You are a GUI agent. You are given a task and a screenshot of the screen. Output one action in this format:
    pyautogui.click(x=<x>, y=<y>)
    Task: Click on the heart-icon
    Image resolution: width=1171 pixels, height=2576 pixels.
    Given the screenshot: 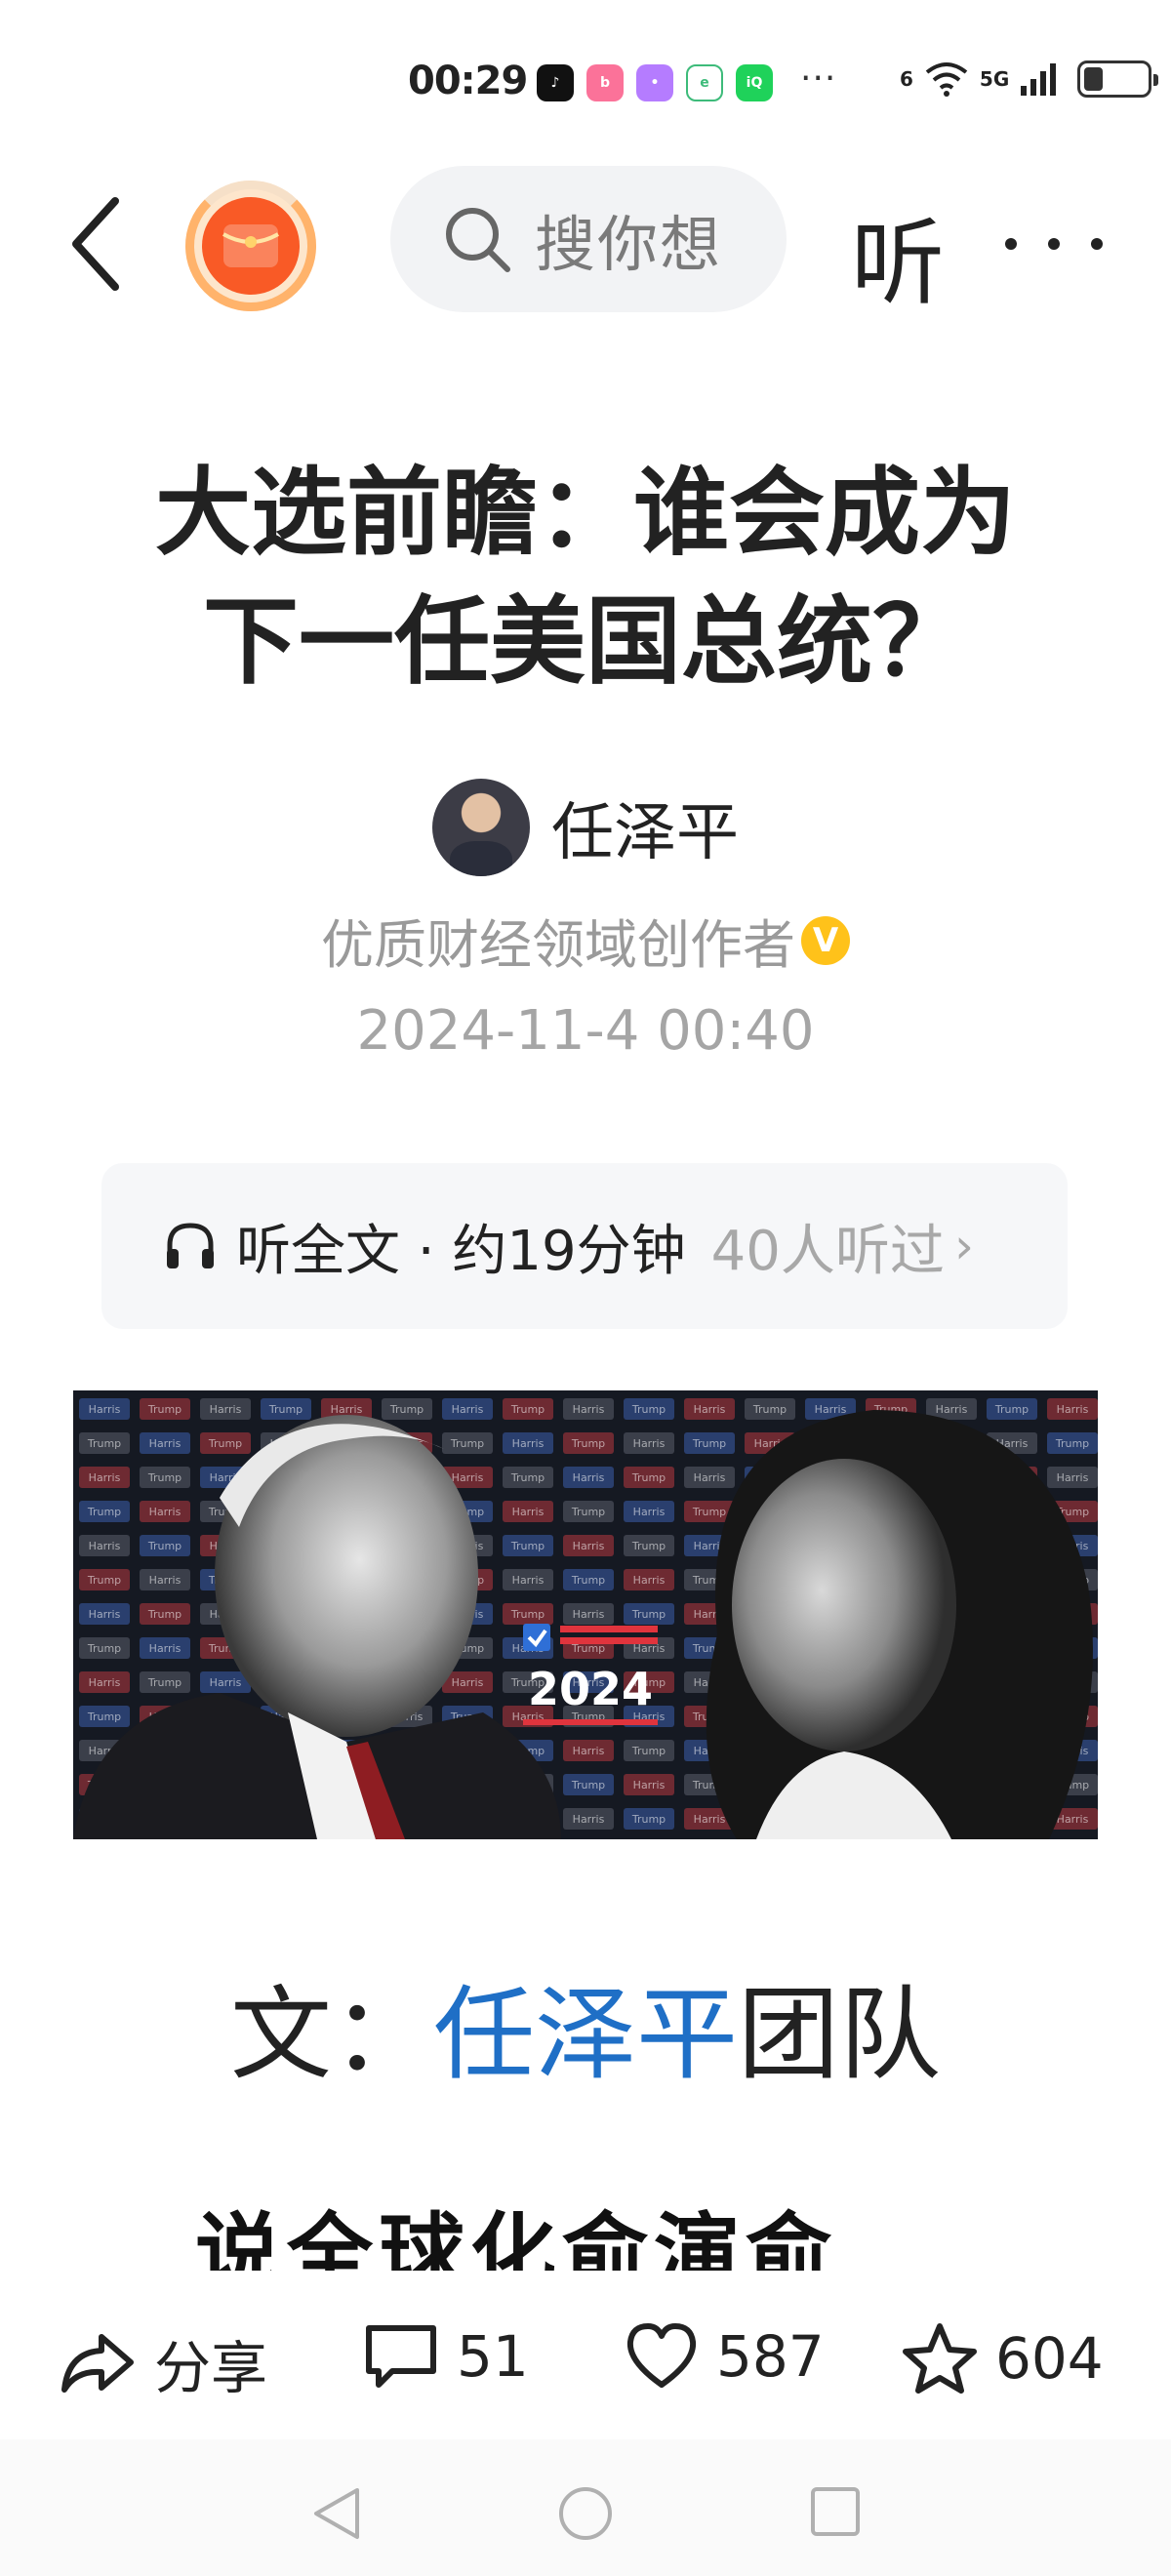 What is the action you would take?
    pyautogui.click(x=661, y=2355)
    